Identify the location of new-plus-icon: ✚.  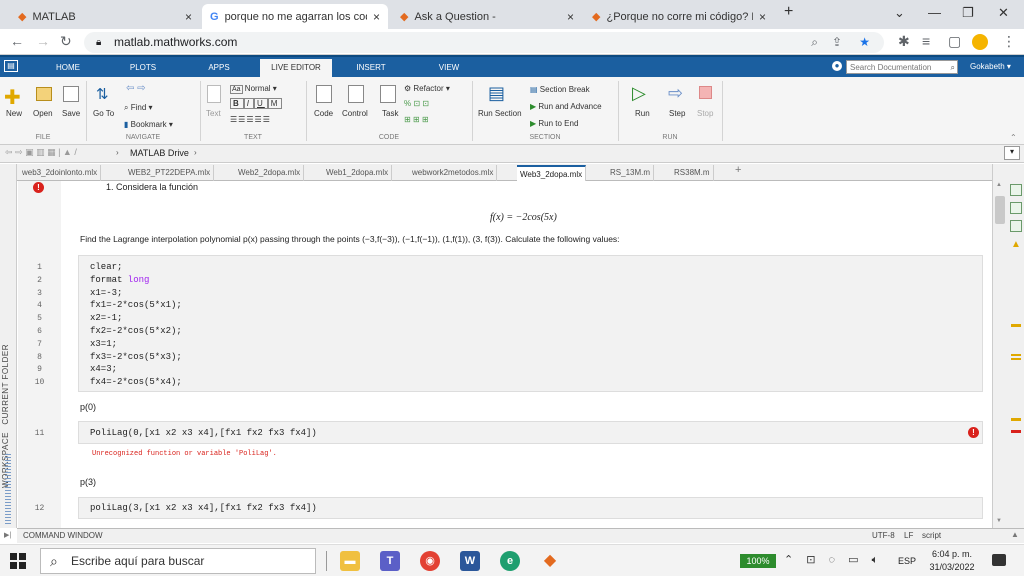
(12, 97).